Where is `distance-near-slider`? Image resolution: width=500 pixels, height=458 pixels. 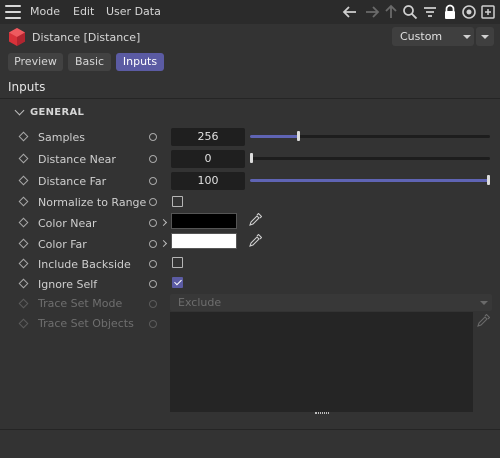 distance-near-slider is located at coordinates (370, 158).